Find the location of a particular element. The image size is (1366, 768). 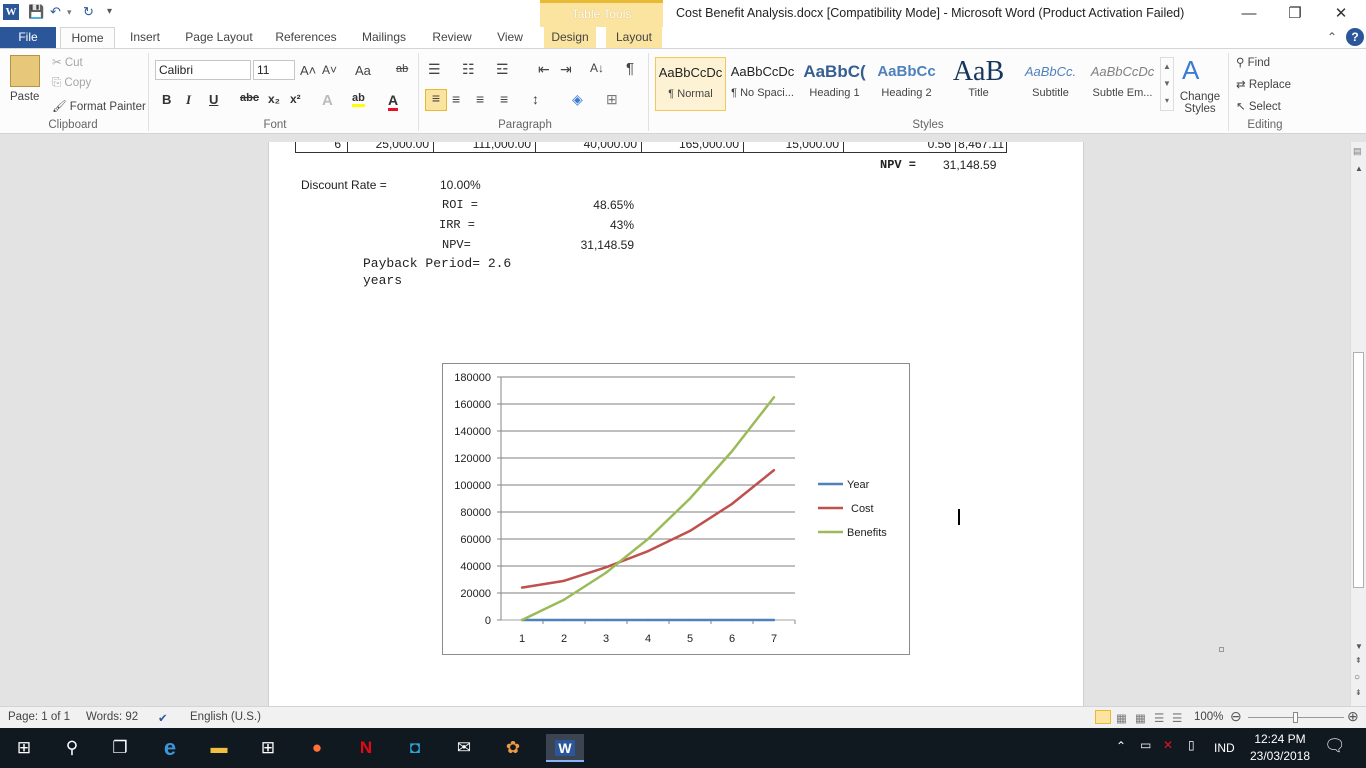

language-indicator-taskbar: IND is located at coordinates (1224, 748).